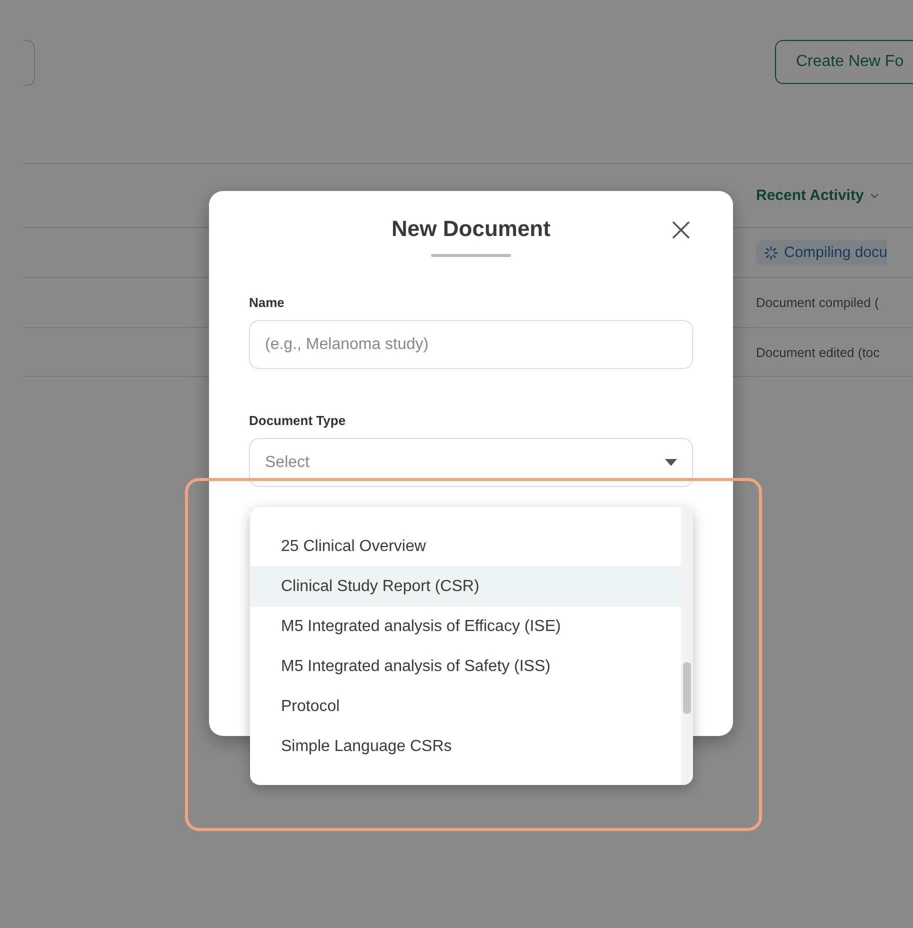  I want to click on spinner-icon, so click(771, 253).